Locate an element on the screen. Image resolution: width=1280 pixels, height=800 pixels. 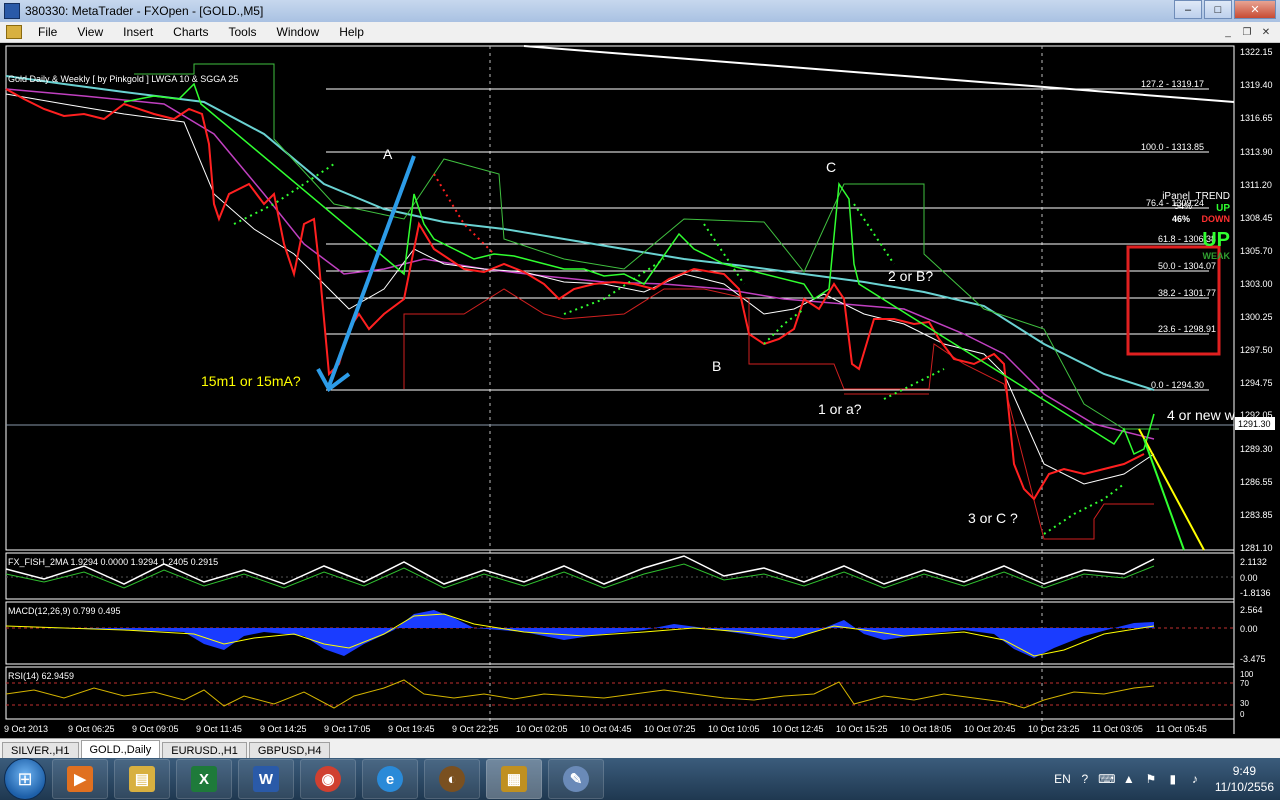
wave-label-15m: 15m1 or 15mA? is located at coordinates (251, 381).